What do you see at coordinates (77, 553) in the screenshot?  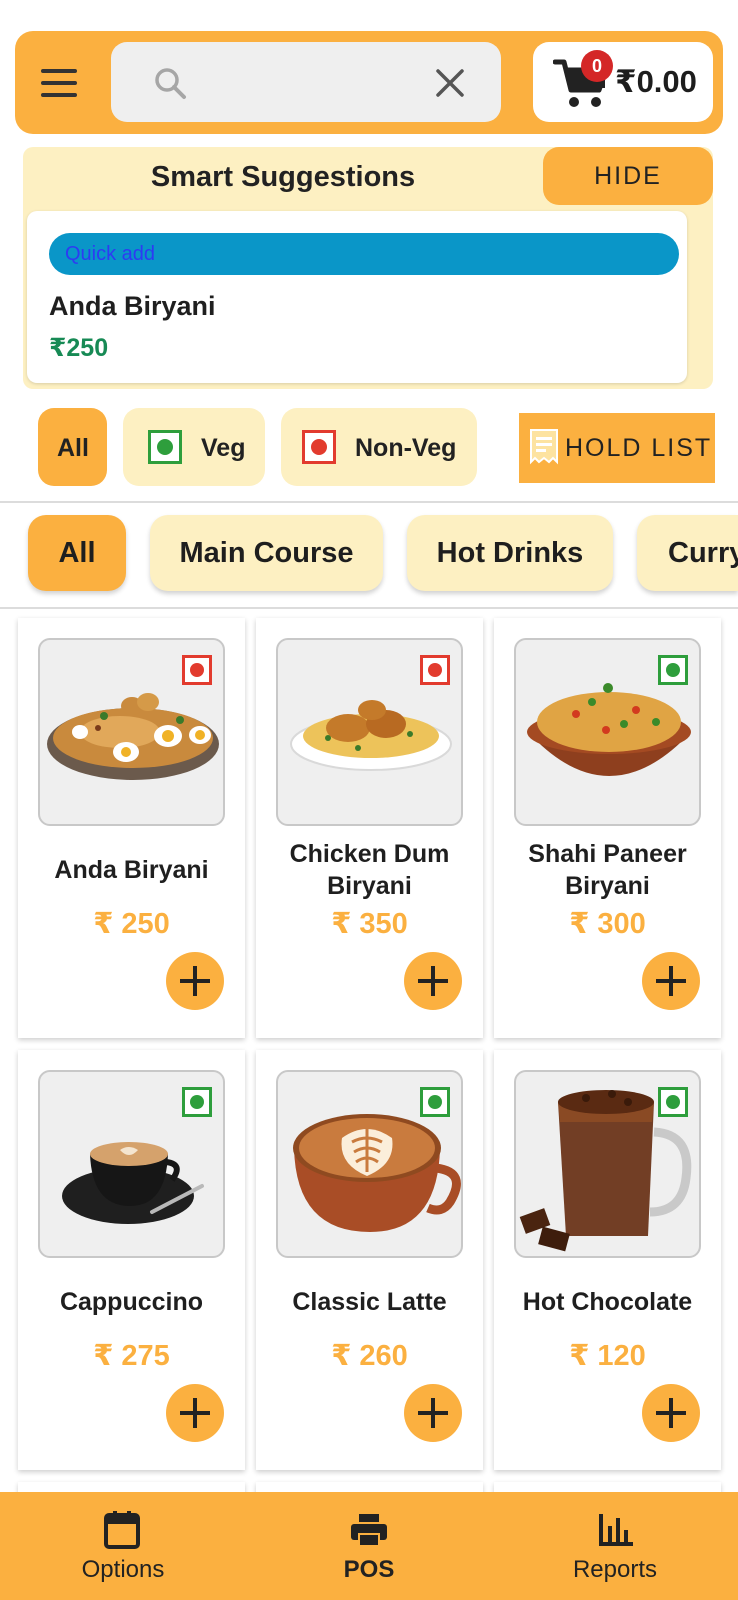 I see `category-all: All` at bounding box center [77, 553].